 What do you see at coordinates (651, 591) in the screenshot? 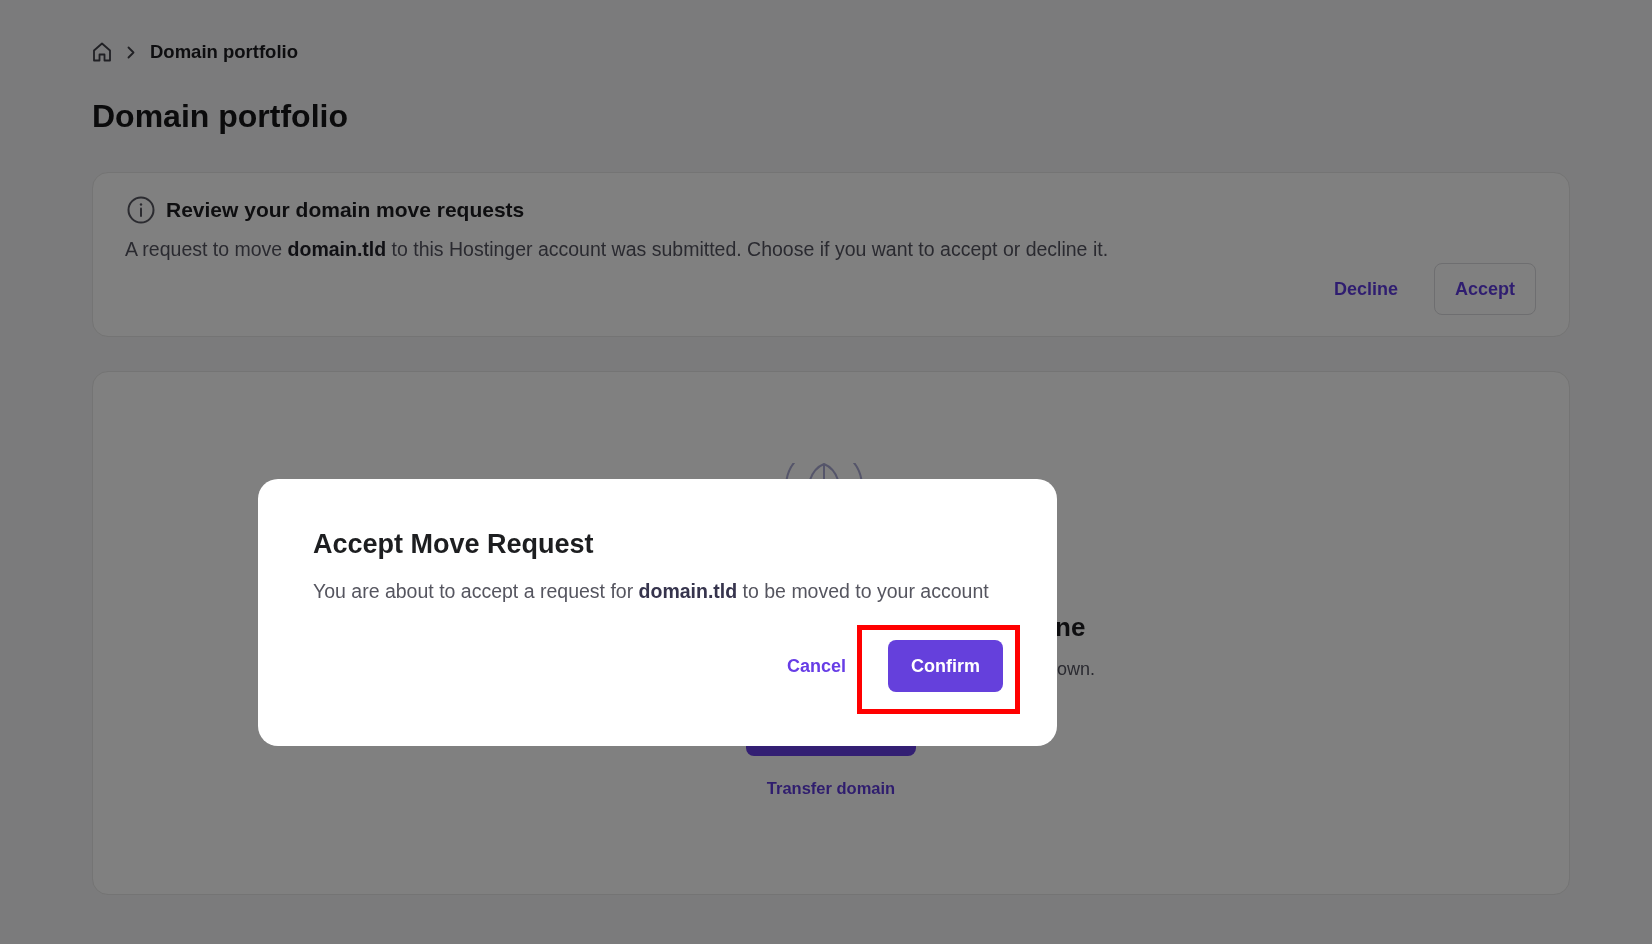
I see `dialog-text: You are about to accept a request for domain.tld to be moved to your account` at bounding box center [651, 591].